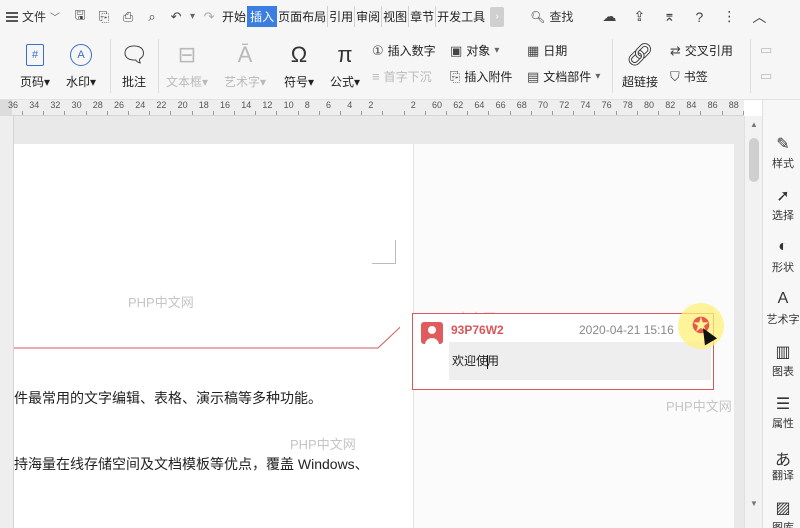  Describe the element at coordinates (161, 105) in the screenshot. I see `ruler-tick-label: 22` at that location.